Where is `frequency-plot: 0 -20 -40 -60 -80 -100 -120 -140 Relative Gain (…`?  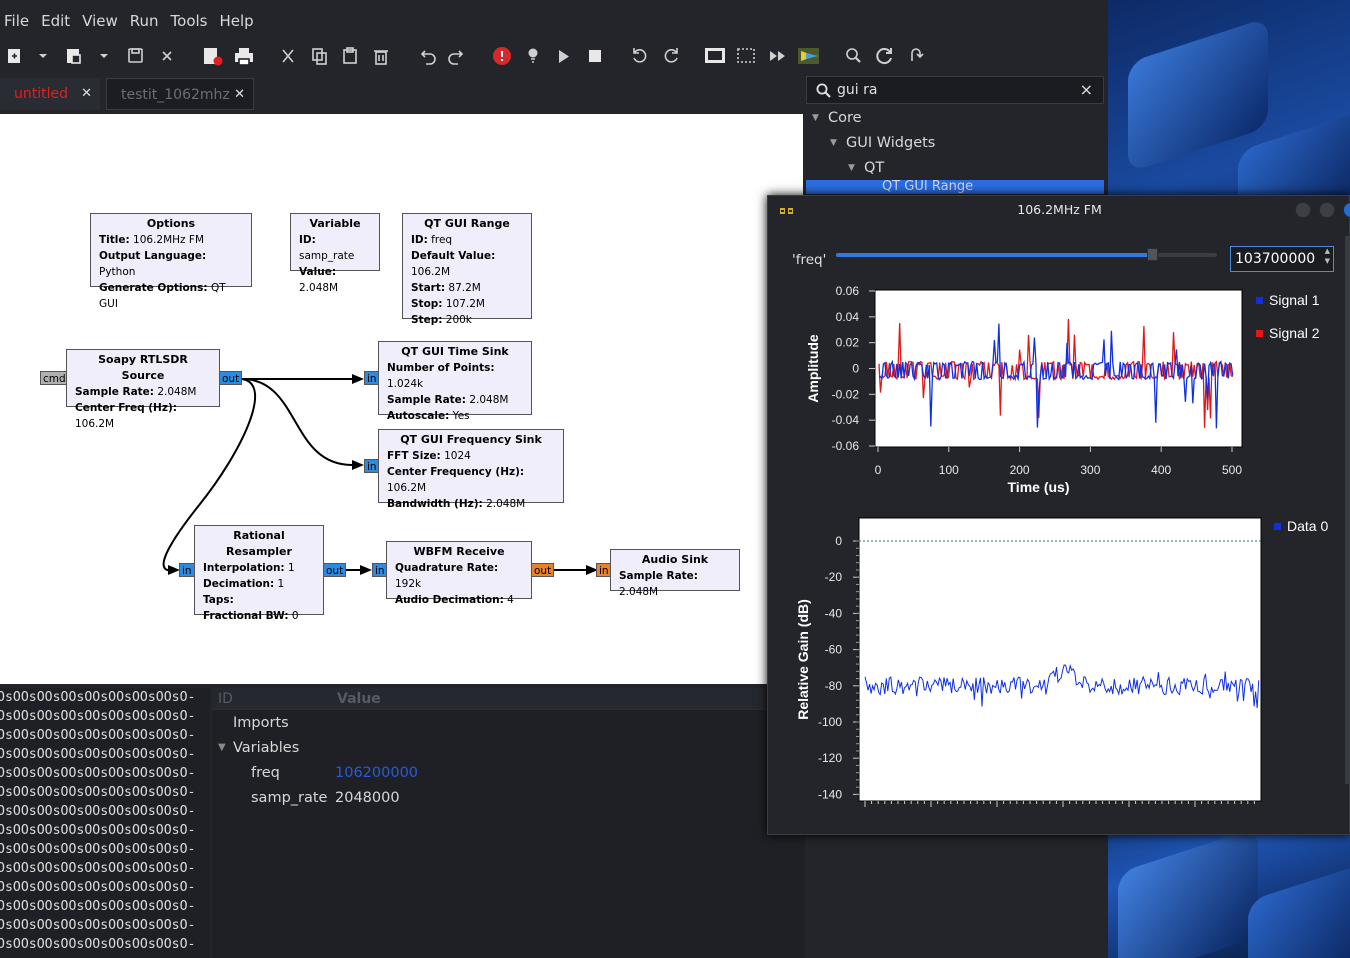 frequency-plot: 0 -20 -40 -60 -80 -100 -120 -140 Relative Gain (… is located at coordinates (1059, 669).